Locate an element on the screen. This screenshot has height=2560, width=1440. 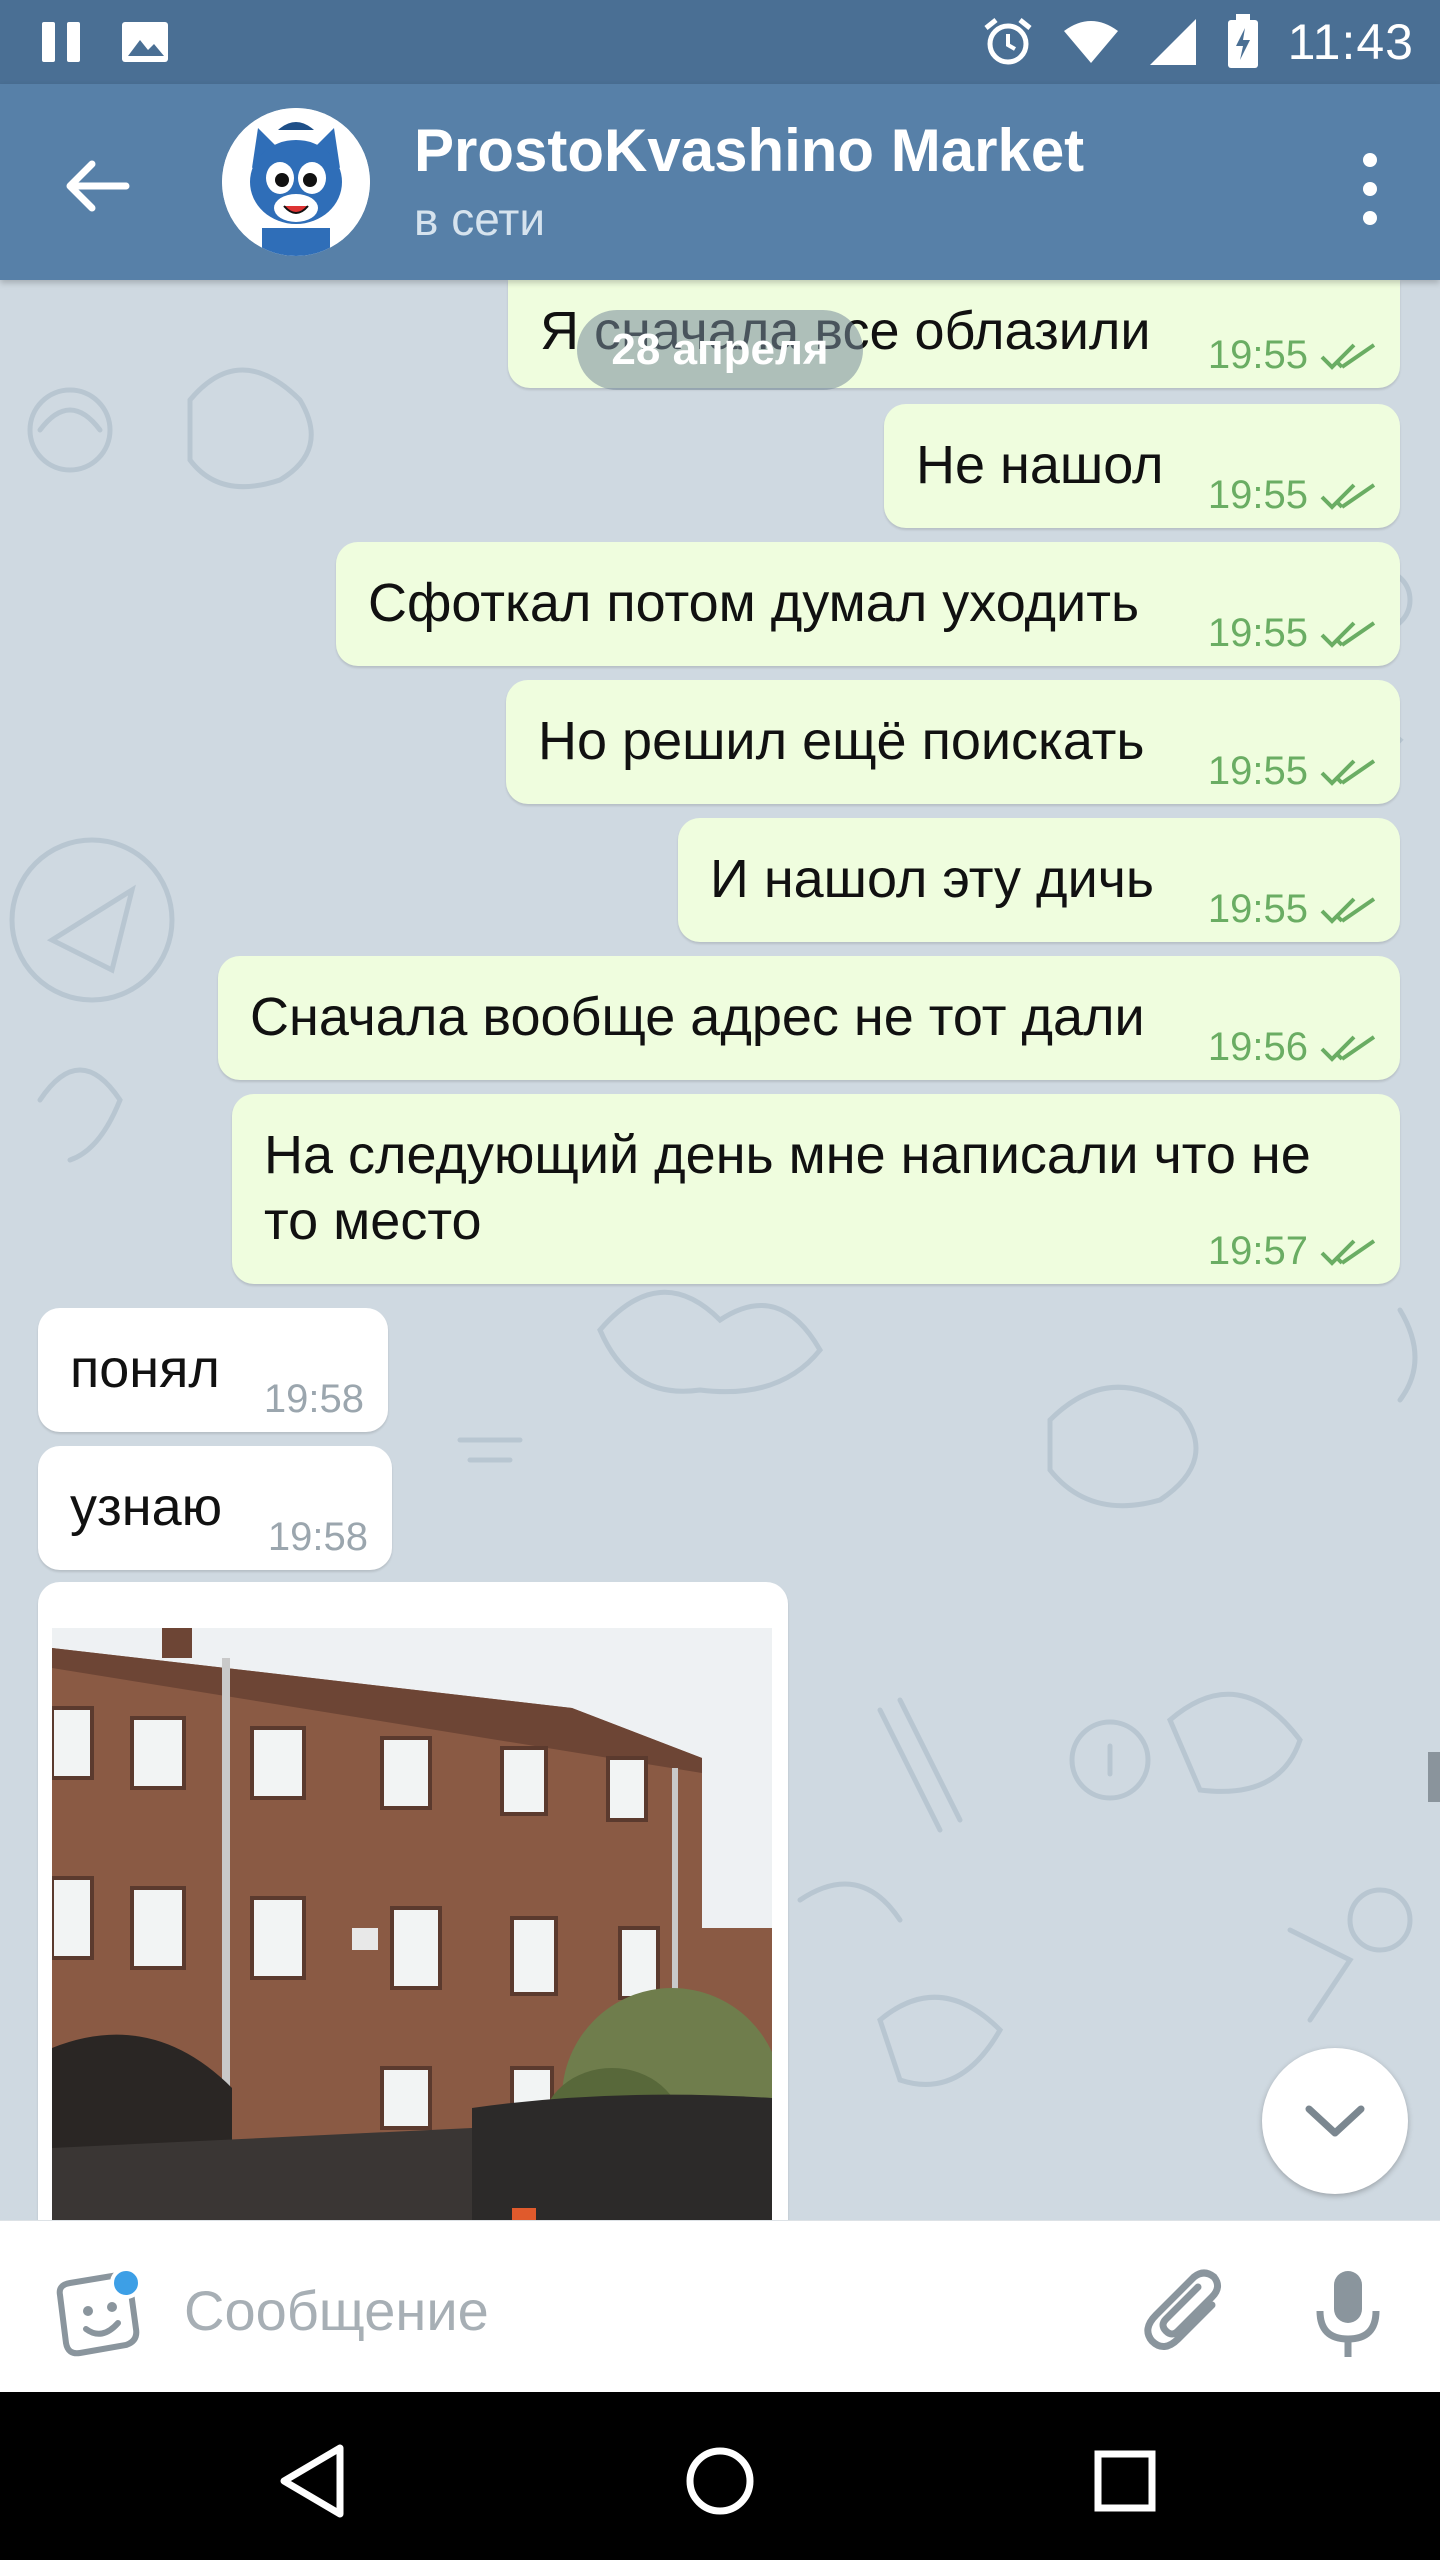
outgoing-message: И нашол эту дичь 19:55 is located at coordinates (1039, 880).